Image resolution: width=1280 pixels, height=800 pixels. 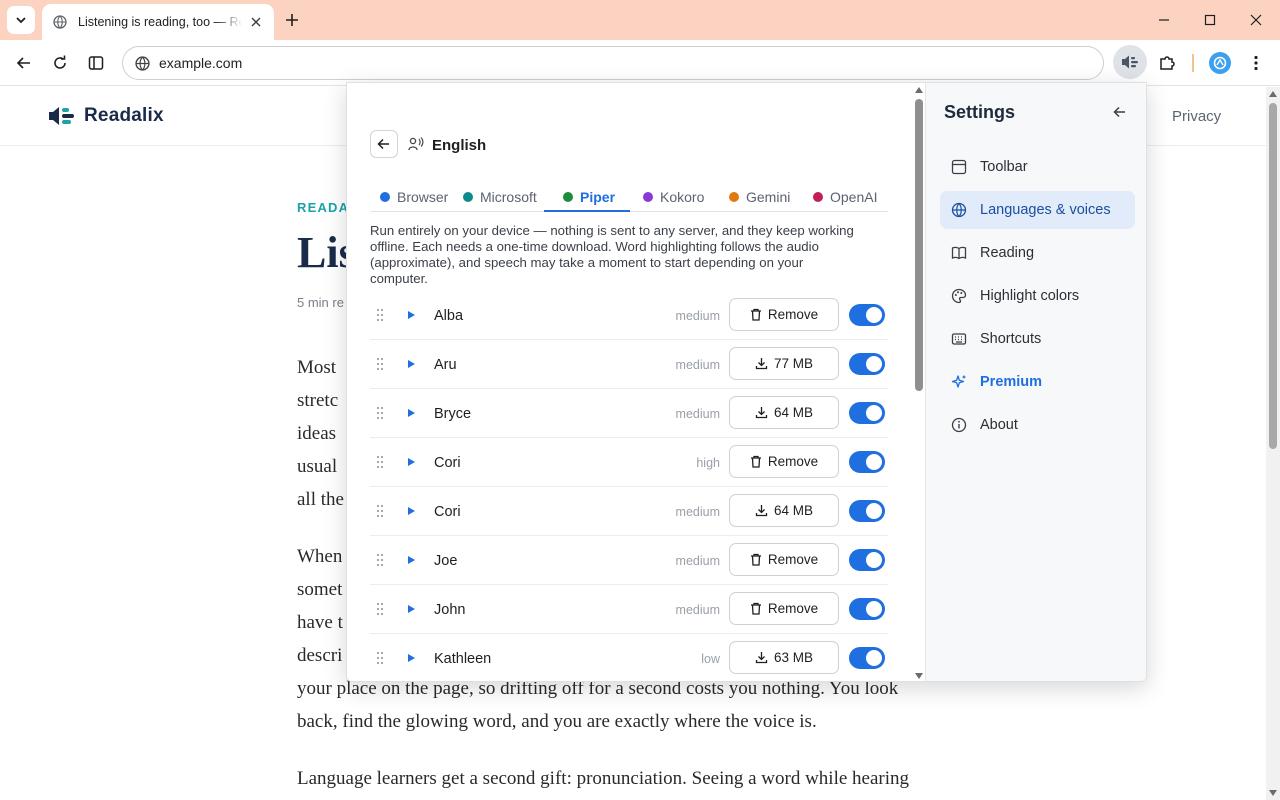 I want to click on settings-item-highlight-colors: Highlight colors, so click(x=1037, y=296).